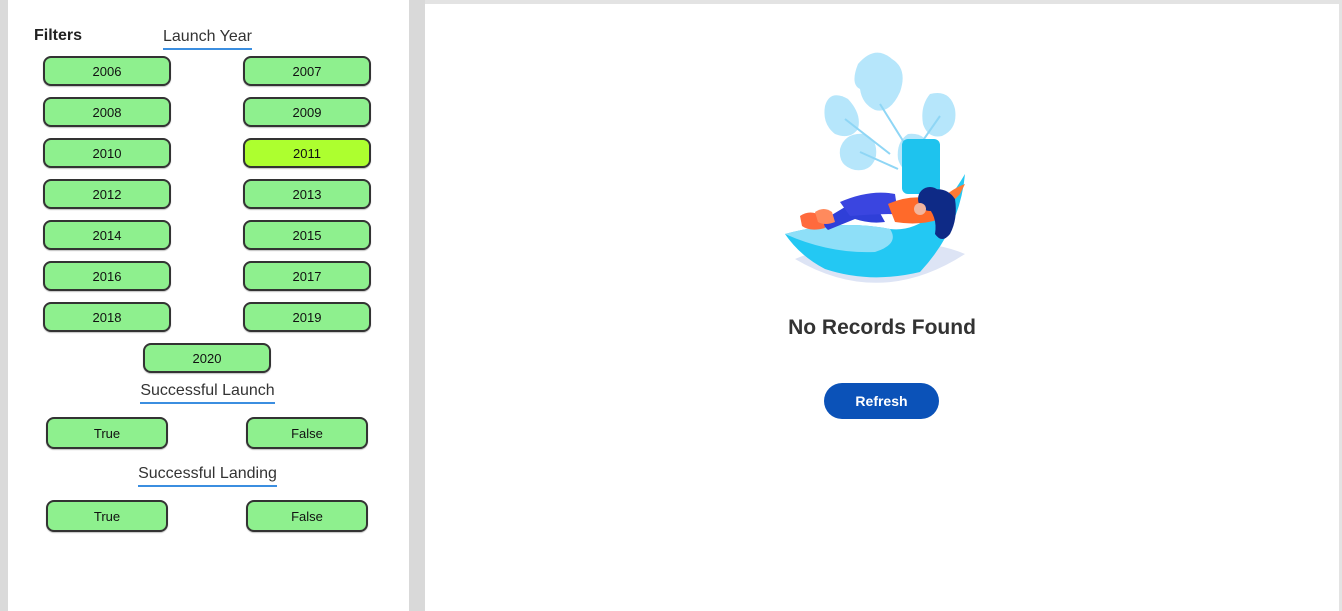  What do you see at coordinates (207, 358) in the screenshot?
I see `year-button-2020: 2020` at bounding box center [207, 358].